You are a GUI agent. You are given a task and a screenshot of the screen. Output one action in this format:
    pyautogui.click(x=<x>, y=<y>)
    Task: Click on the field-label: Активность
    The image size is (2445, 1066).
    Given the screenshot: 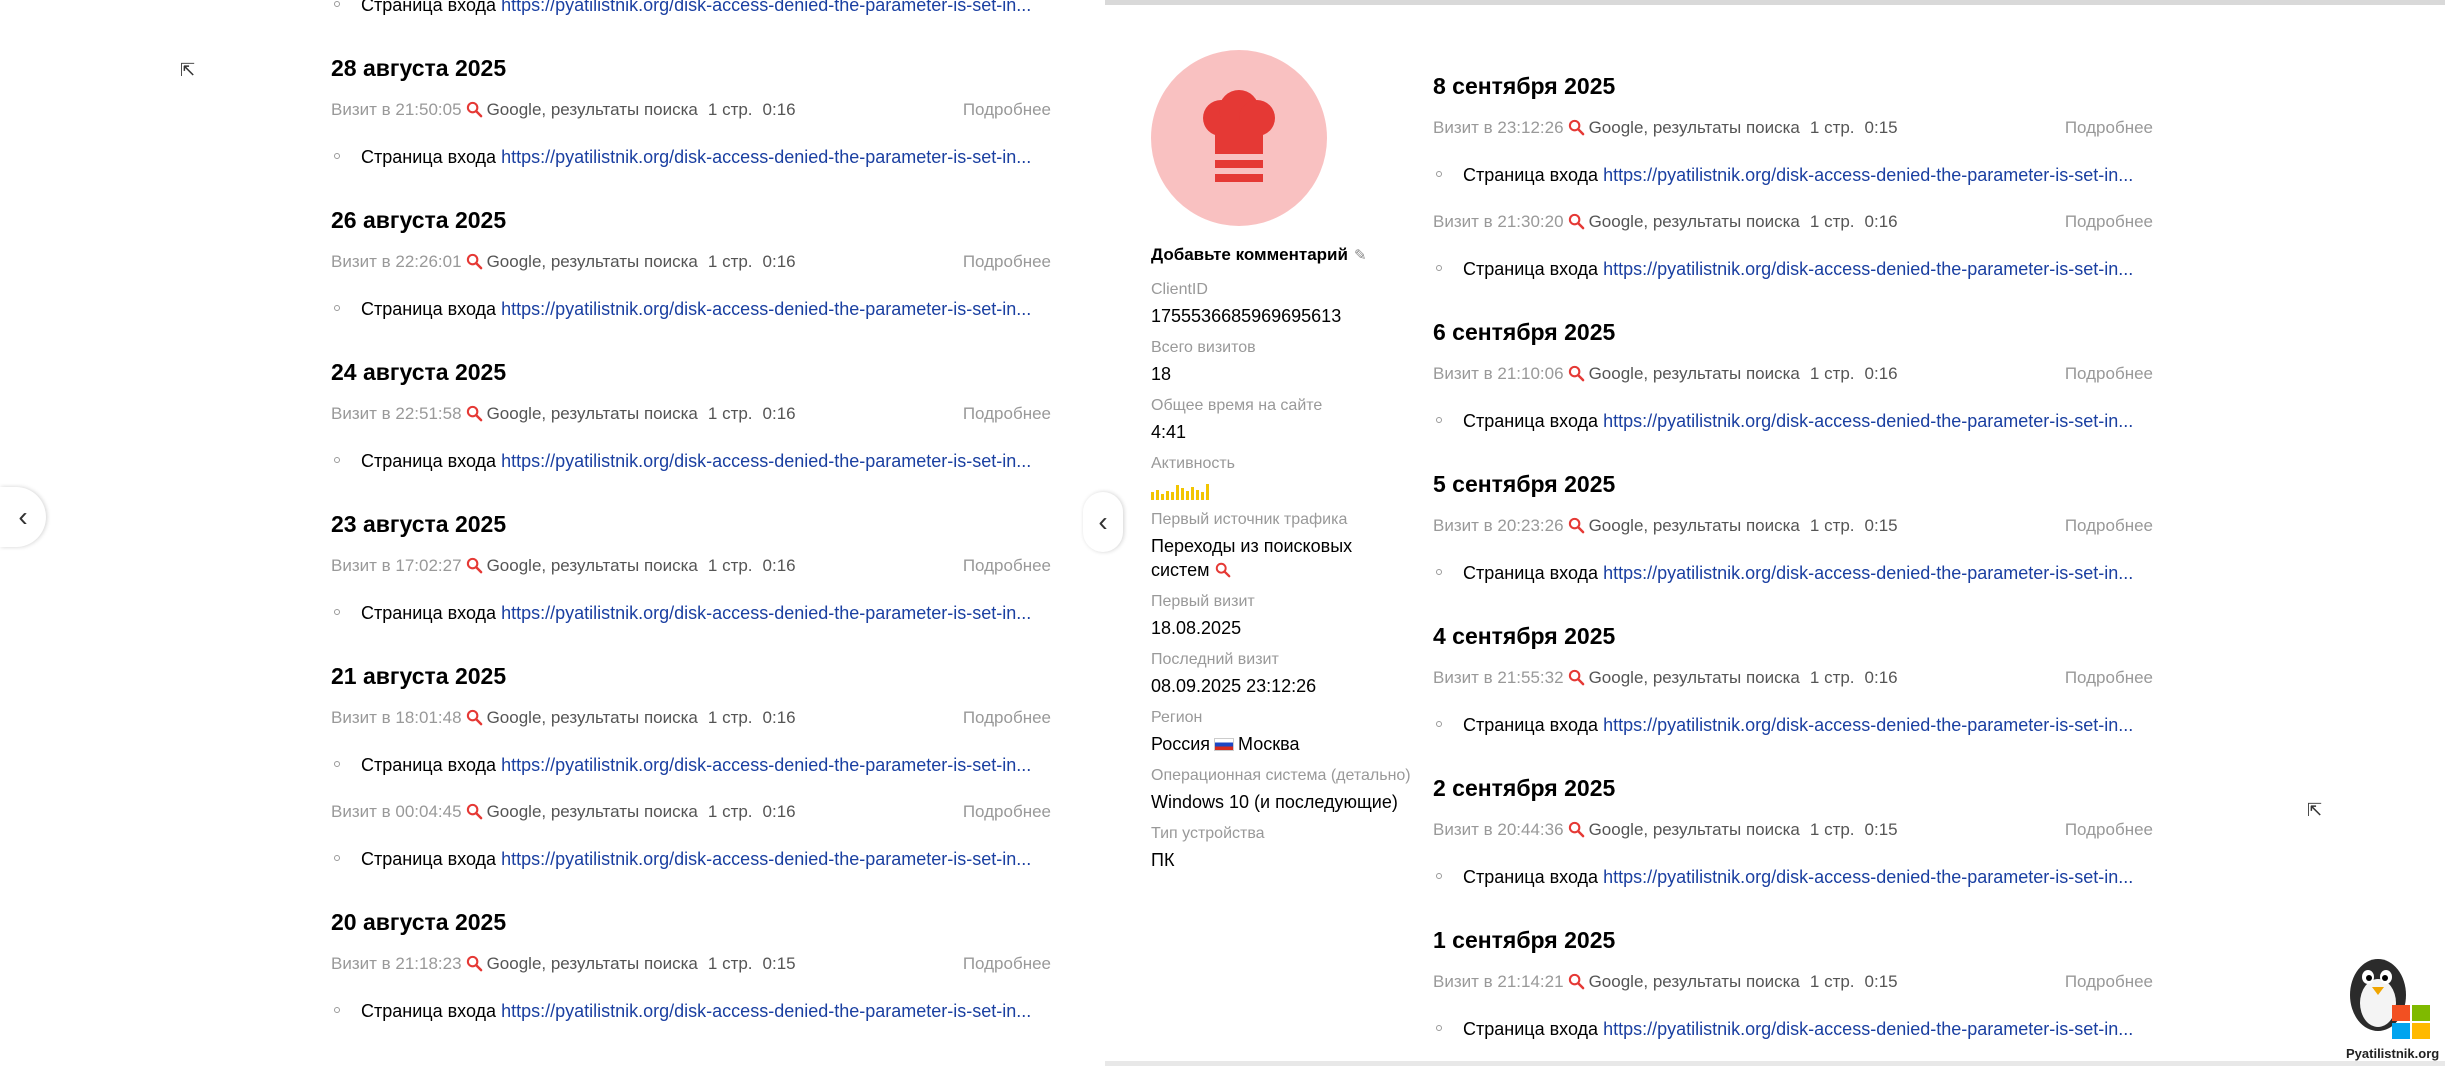 What is the action you would take?
    pyautogui.click(x=1193, y=463)
    